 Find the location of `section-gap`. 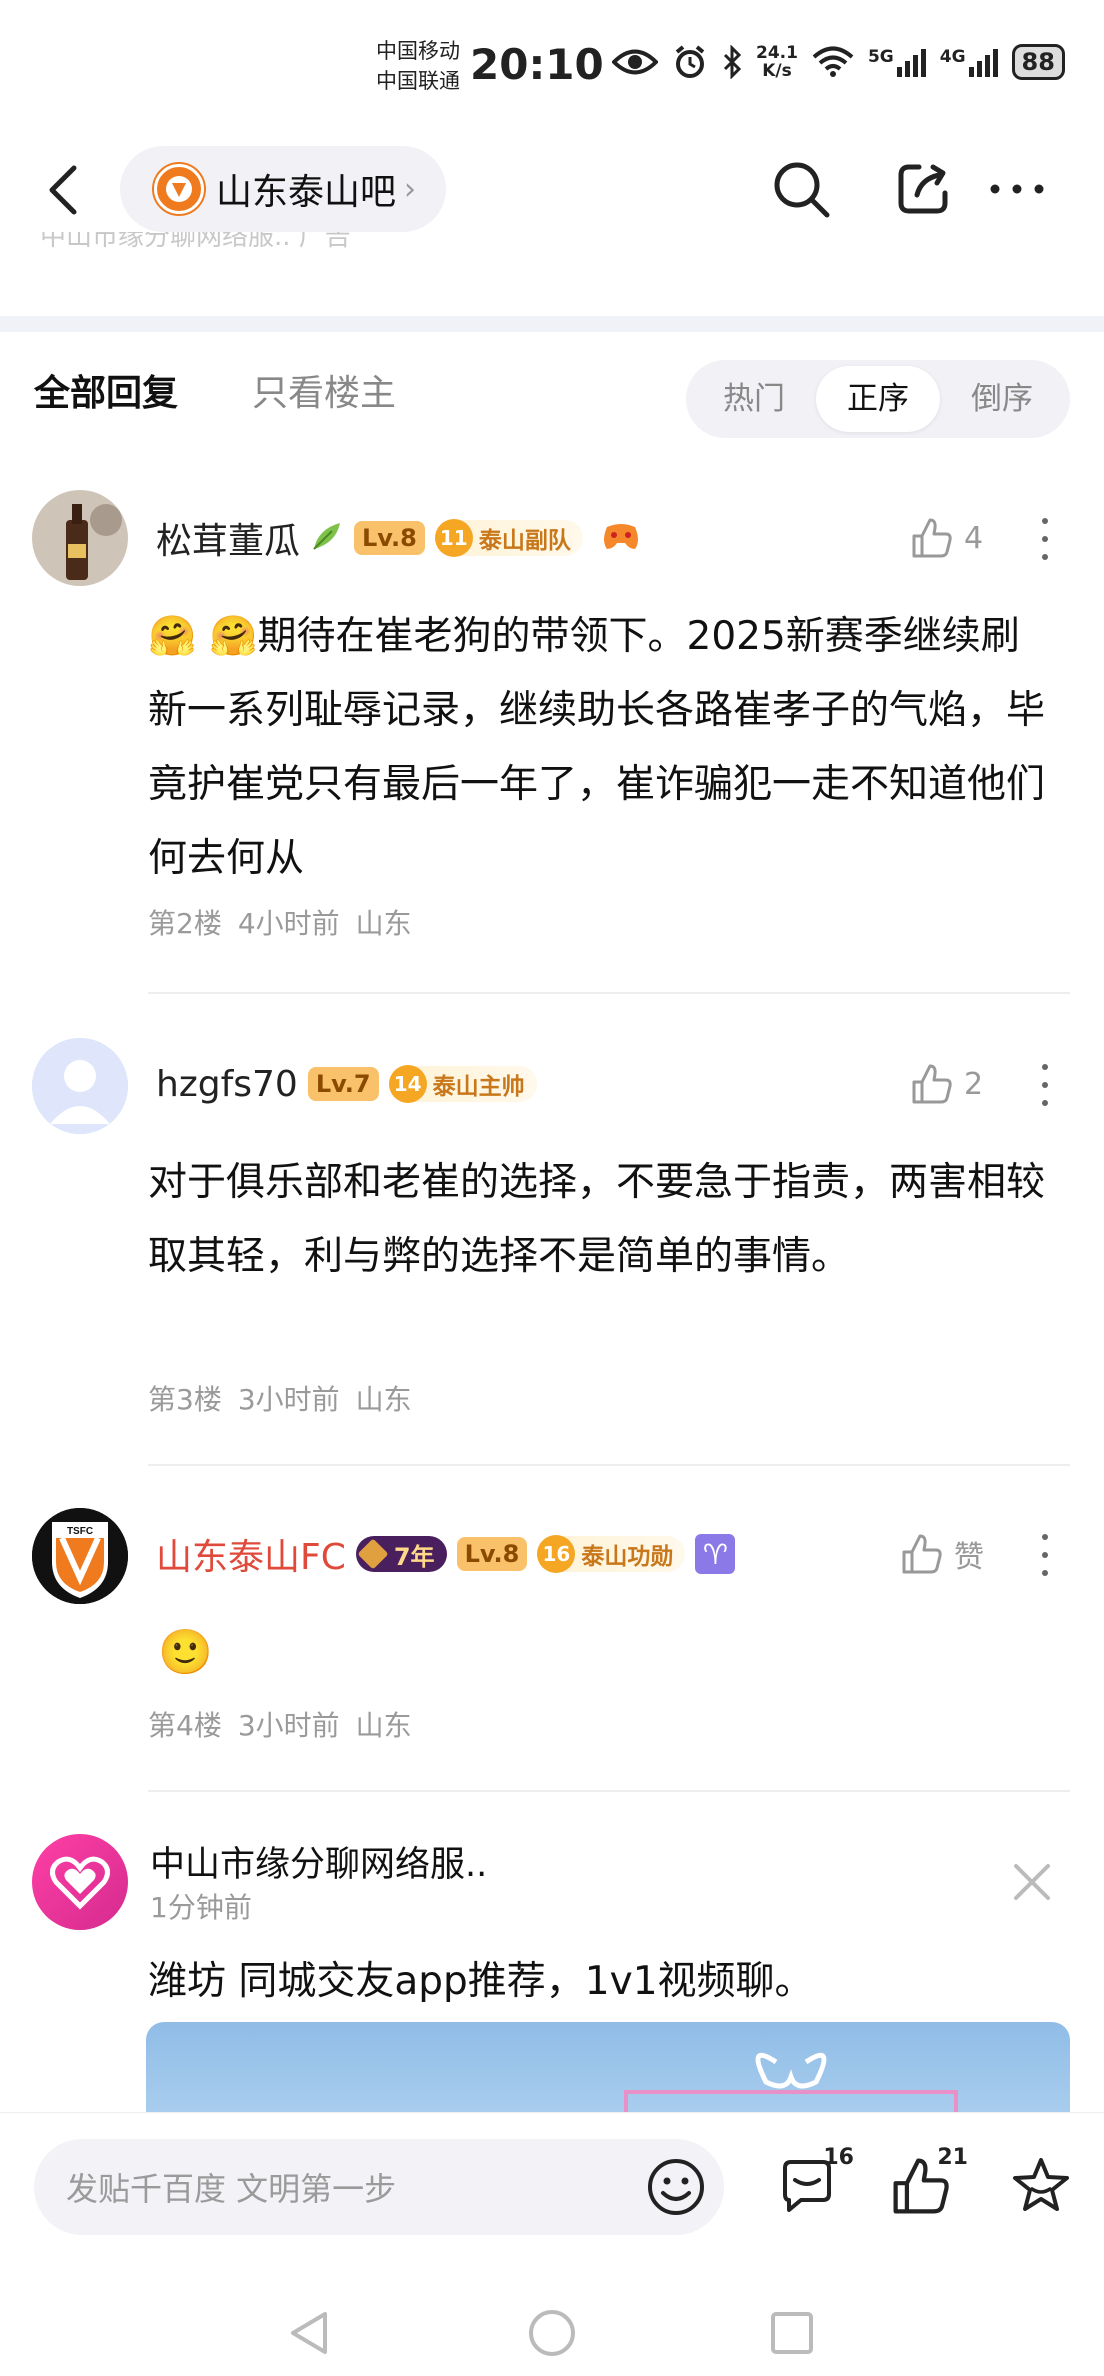

section-gap is located at coordinates (552, 324).